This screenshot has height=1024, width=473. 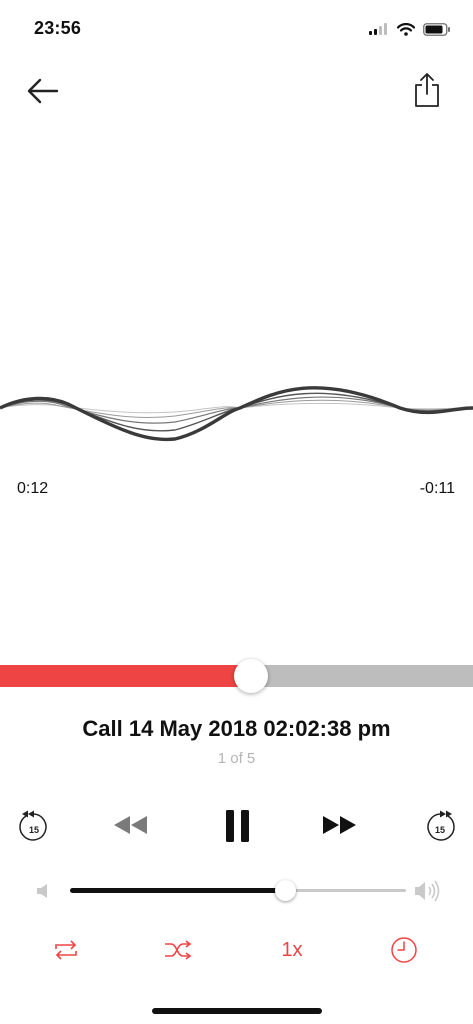 I want to click on cellular-signal-icon, so click(x=378, y=29).